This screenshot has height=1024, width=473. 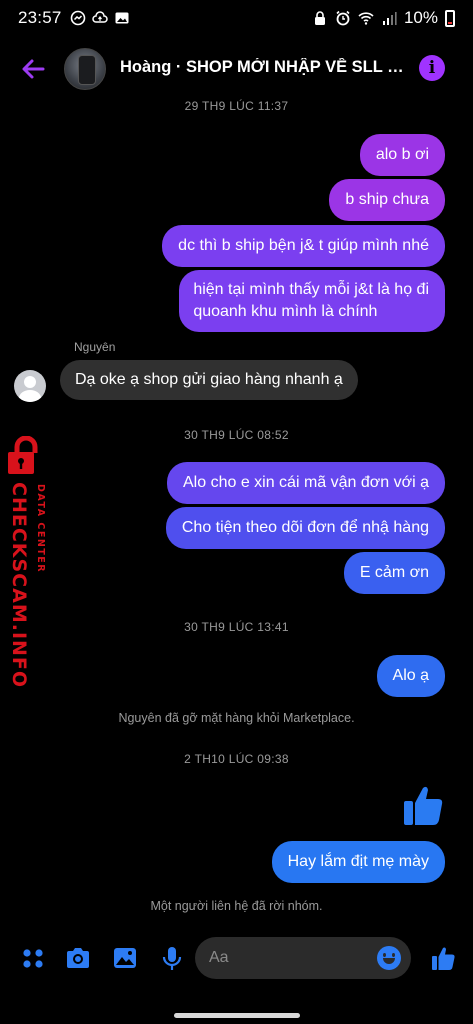 I want to click on system-notice: Nguyên đã gỡ mặt hàng khỏi Marketplace., so click(x=236, y=718).